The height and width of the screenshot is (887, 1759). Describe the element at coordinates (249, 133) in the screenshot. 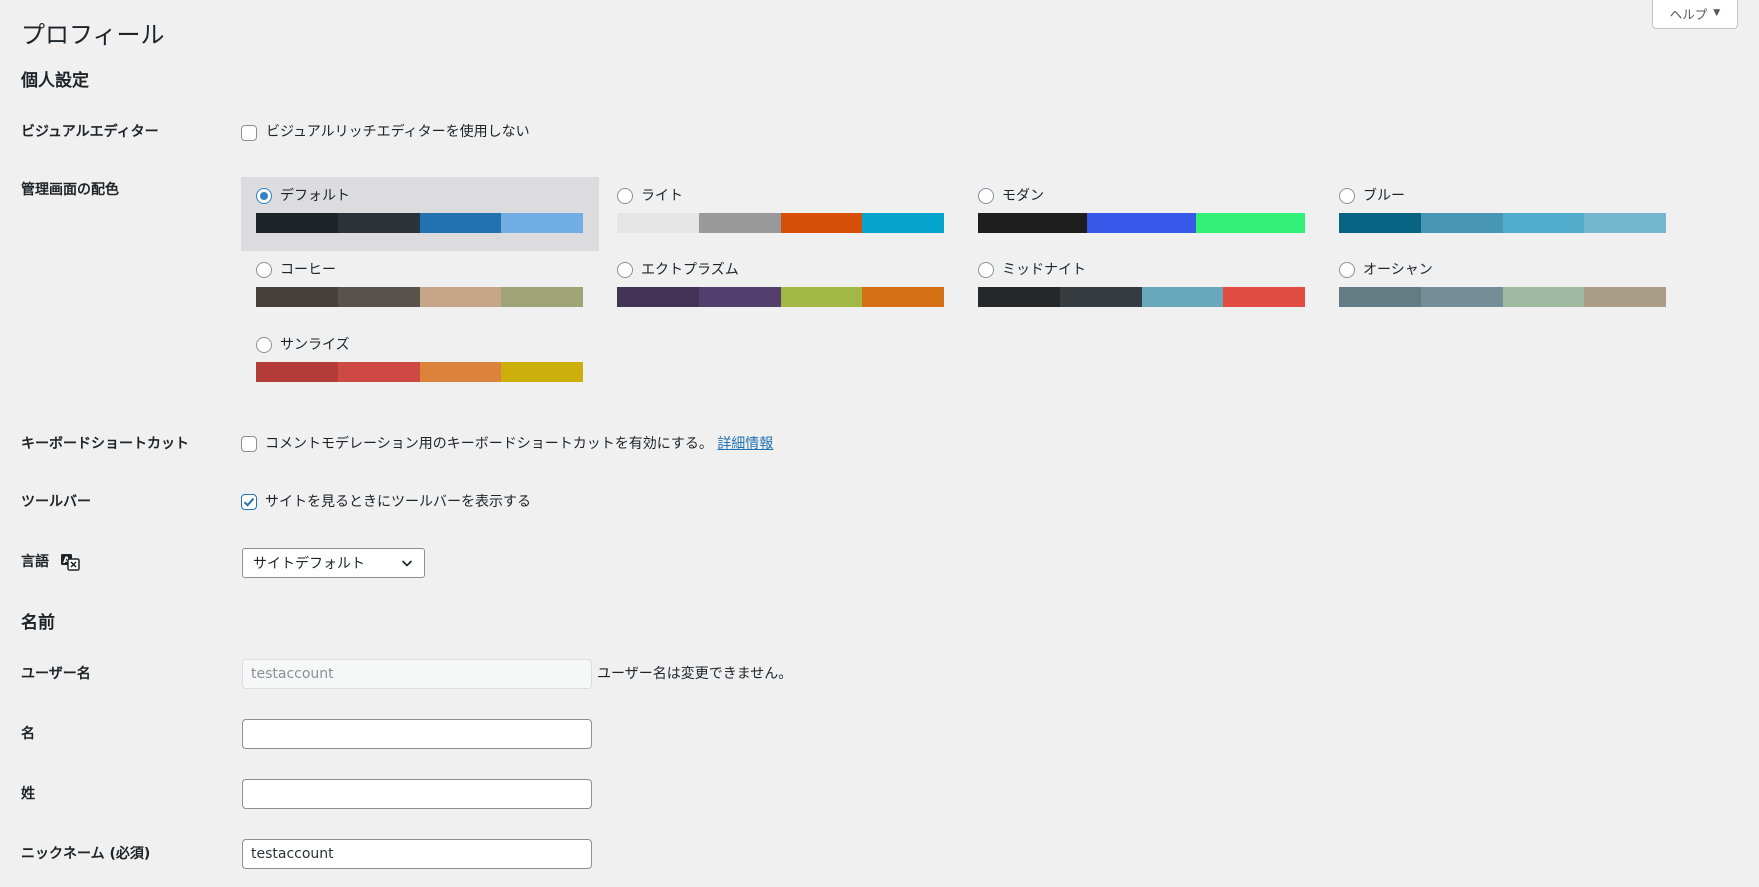

I see `visual-editor-checkbox` at that location.